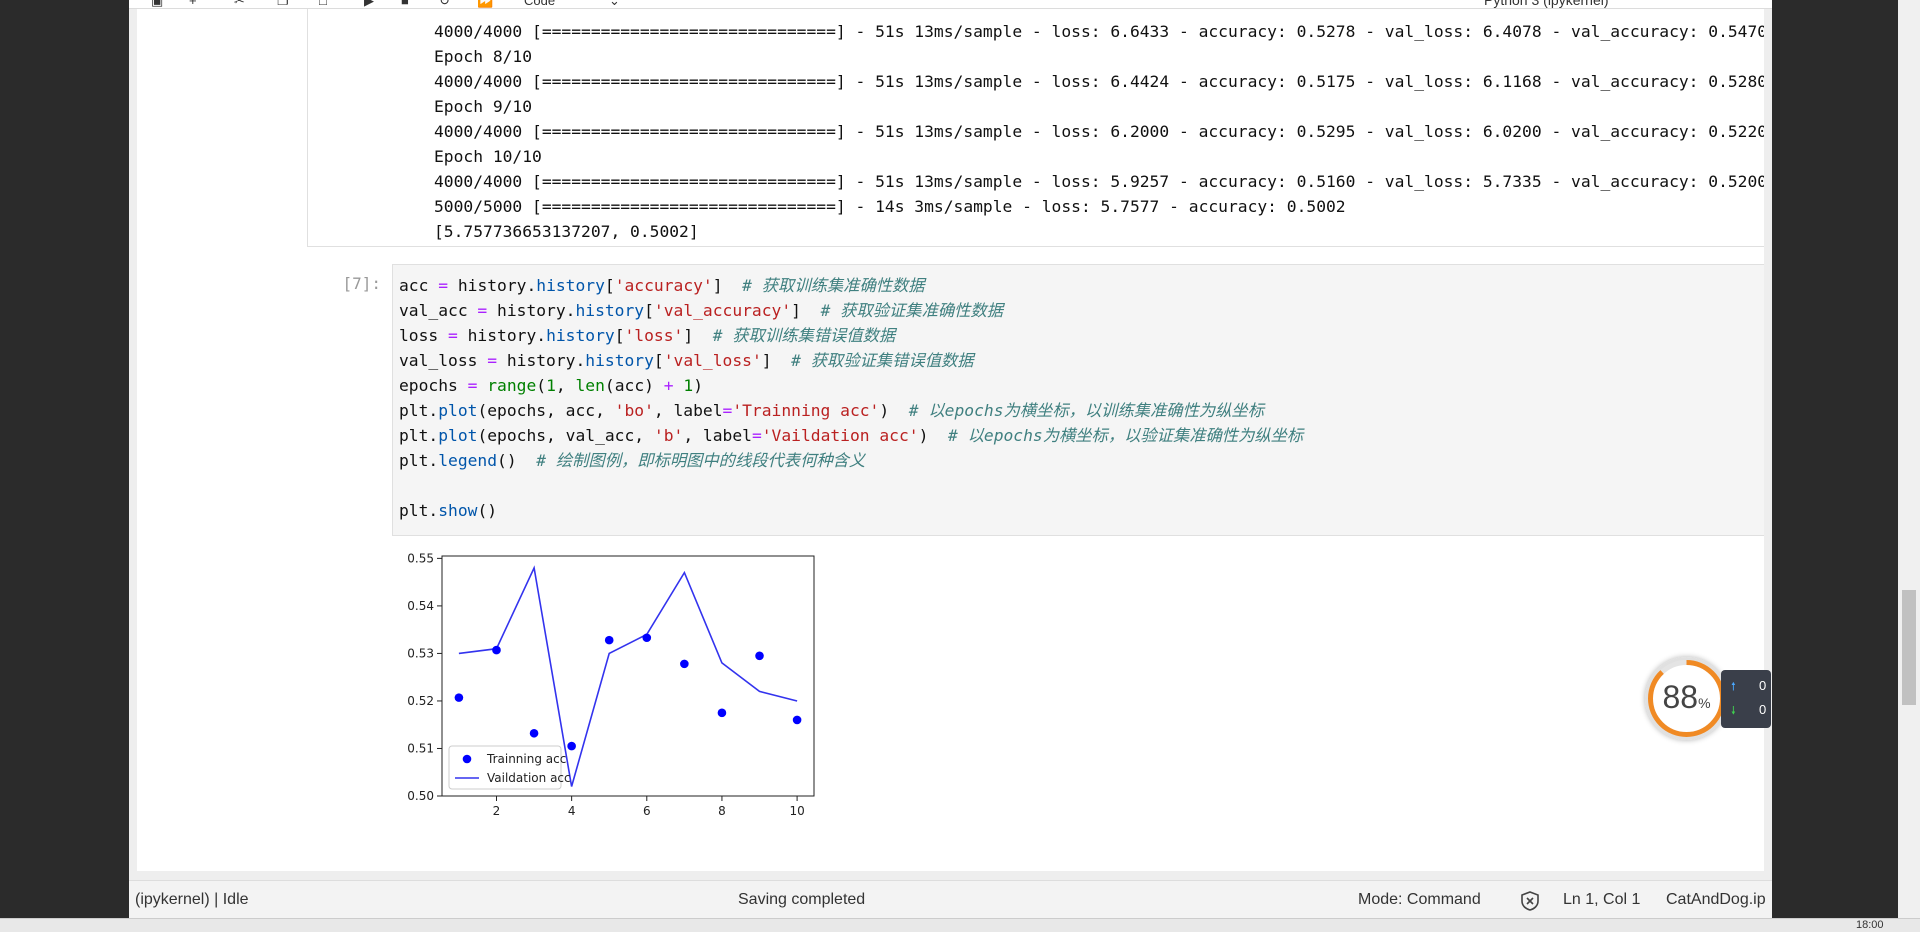 Image resolution: width=1920 pixels, height=932 pixels. Describe the element at coordinates (1746, 699) in the screenshot. I see `network-panel: 🠕 0 🠗 0` at that location.